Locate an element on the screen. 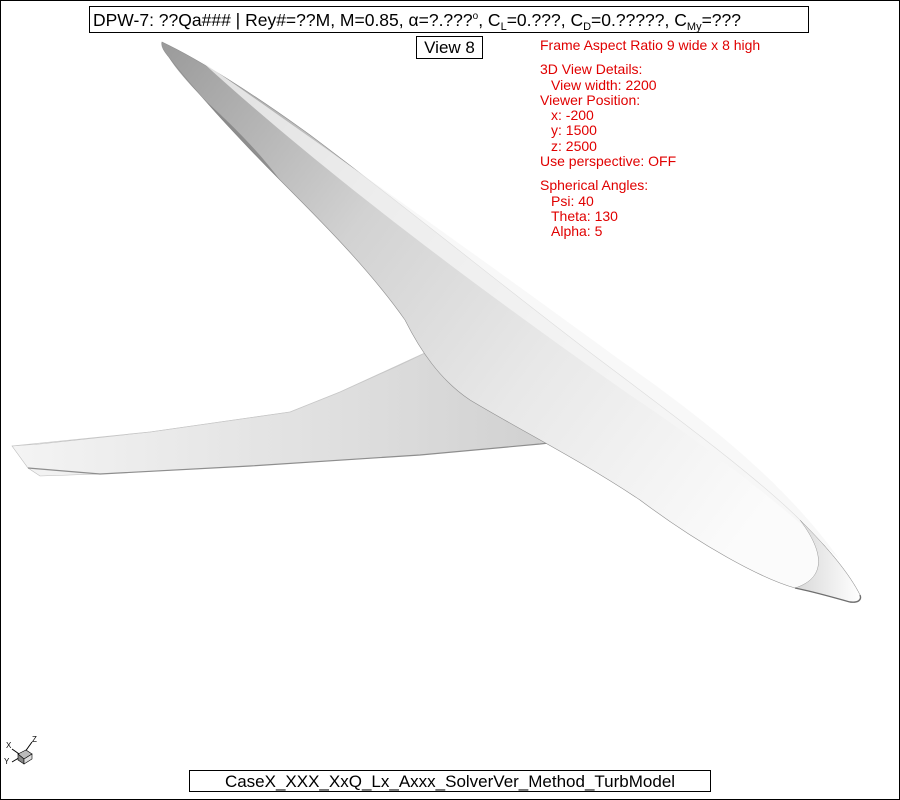  axis-x-label: X is located at coordinates (9, 745).